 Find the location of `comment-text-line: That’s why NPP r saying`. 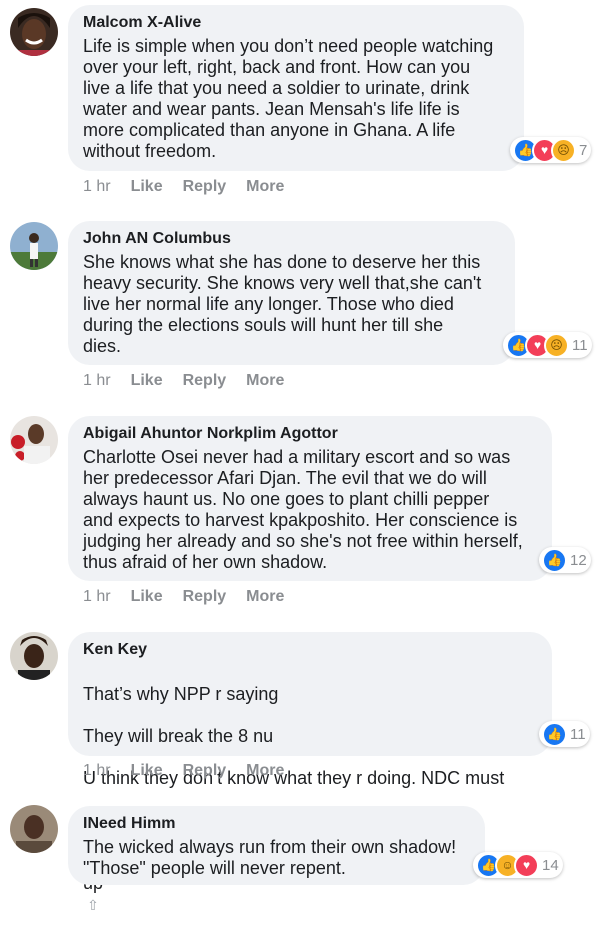

comment-text-line: That’s why NPP r saying is located at coordinates (181, 694).